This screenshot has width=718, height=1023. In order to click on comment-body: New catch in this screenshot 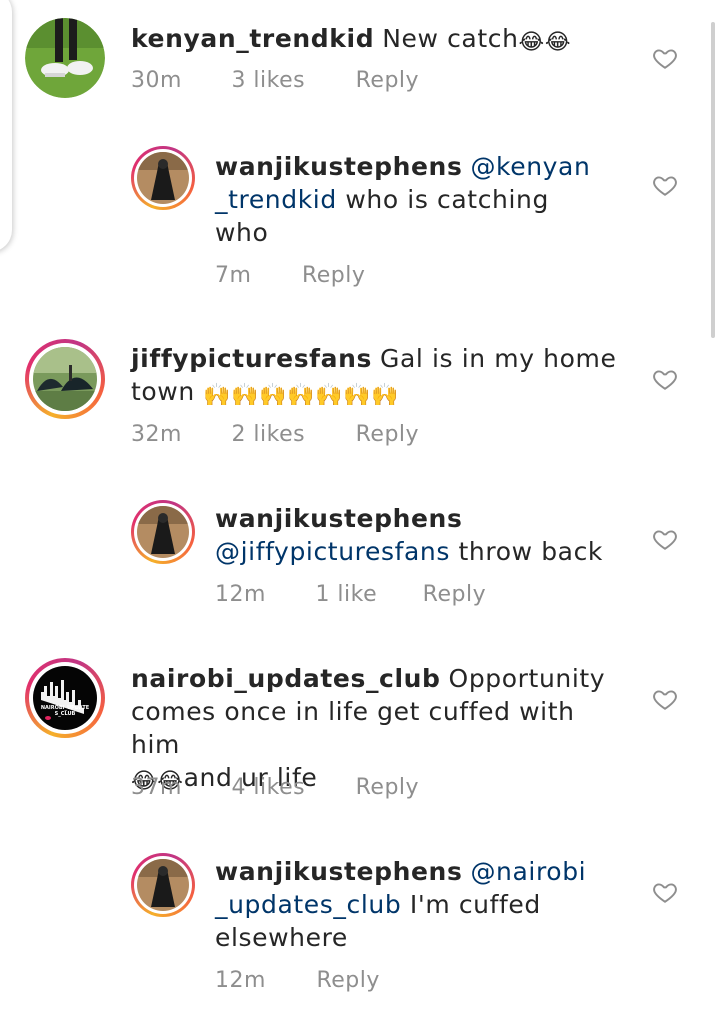, I will do `click(450, 38)`.